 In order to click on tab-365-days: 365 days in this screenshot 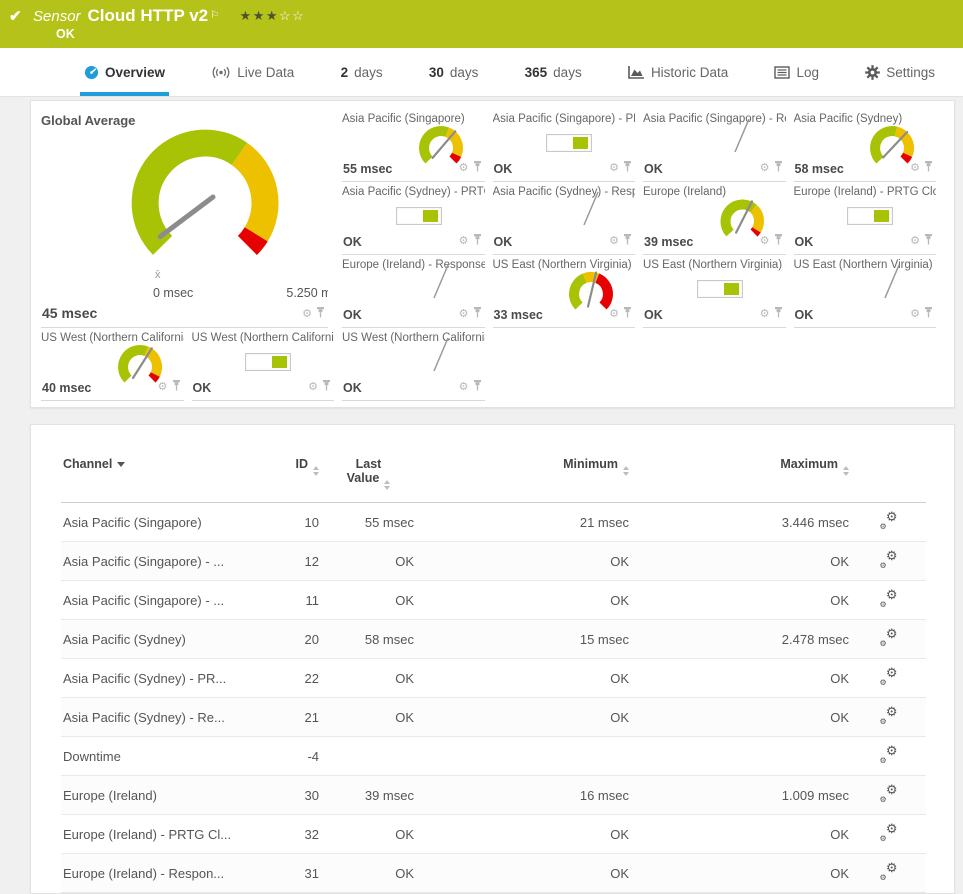, I will do `click(553, 72)`.